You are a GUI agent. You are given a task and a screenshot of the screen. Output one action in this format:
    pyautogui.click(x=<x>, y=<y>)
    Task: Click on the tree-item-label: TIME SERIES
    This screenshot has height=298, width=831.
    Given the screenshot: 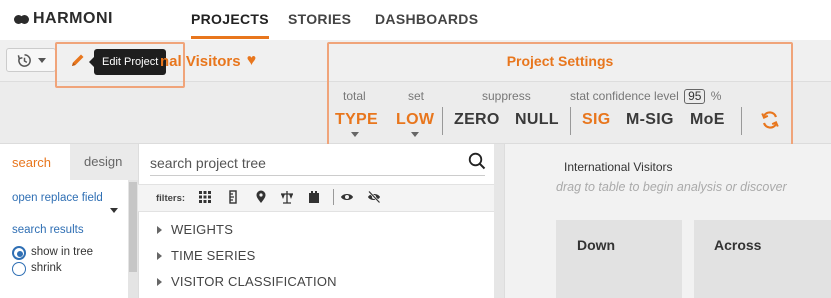 What is the action you would take?
    pyautogui.click(x=213, y=255)
    